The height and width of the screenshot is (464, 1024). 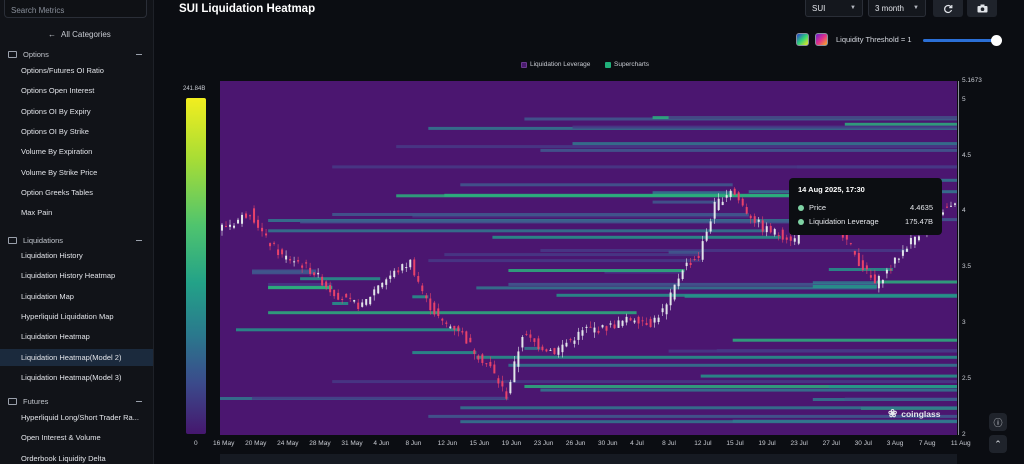 What do you see at coordinates (79, 34) in the screenshot?
I see `all-categories-link: ← All Categories` at bounding box center [79, 34].